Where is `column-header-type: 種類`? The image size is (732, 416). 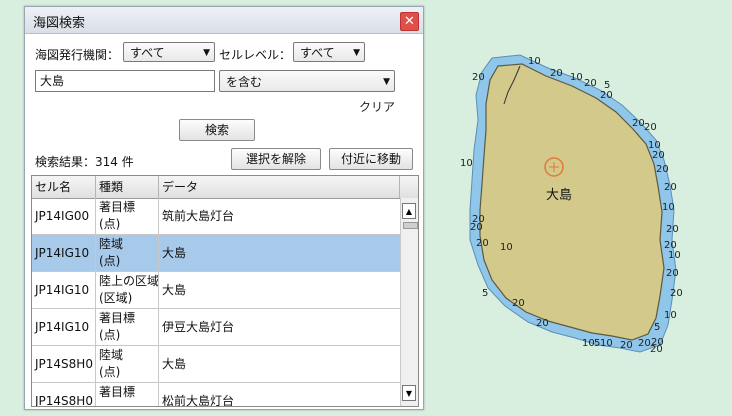 column-header-type: 種類 is located at coordinates (127, 187).